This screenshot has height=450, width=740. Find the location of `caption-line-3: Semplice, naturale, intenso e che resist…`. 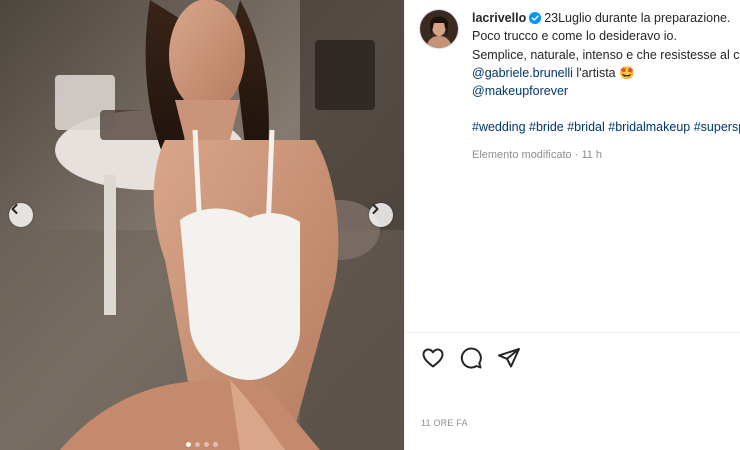

caption-line-3: Semplice, naturale, intenso e che resist… is located at coordinates (606, 54).